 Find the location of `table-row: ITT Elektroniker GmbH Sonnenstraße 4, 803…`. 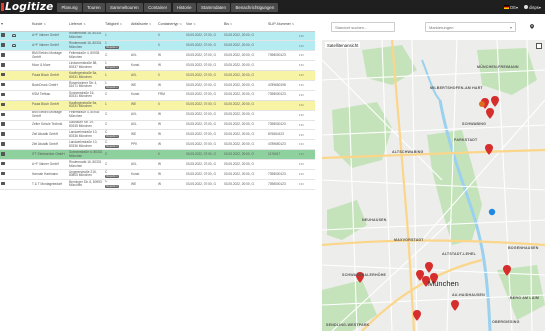

table-row: ITT Elektroniker GmbH Sonnenstraße 4, 803… is located at coordinates (157, 155).